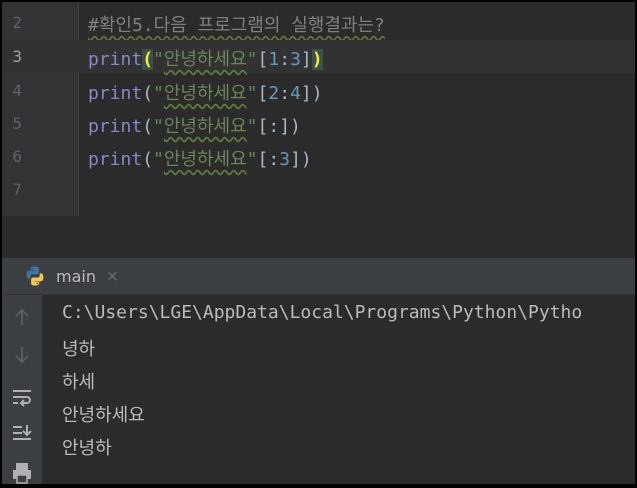  I want to click on code-text: print("안녕하세요"[:]), so click(194, 125).